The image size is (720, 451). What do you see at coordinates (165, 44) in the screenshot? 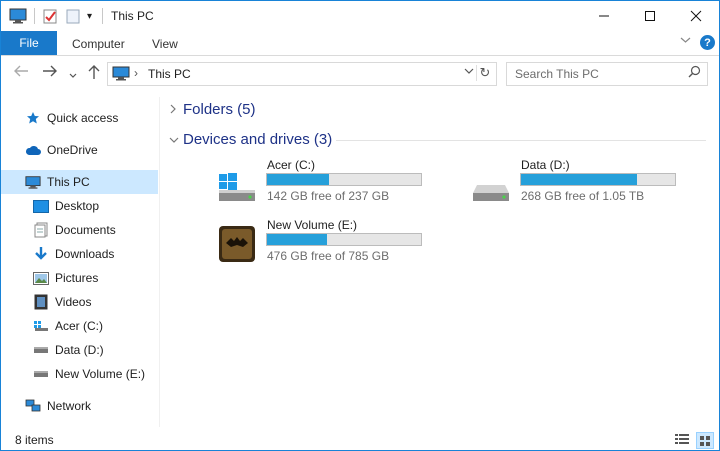
I see `tab-view: View` at bounding box center [165, 44].